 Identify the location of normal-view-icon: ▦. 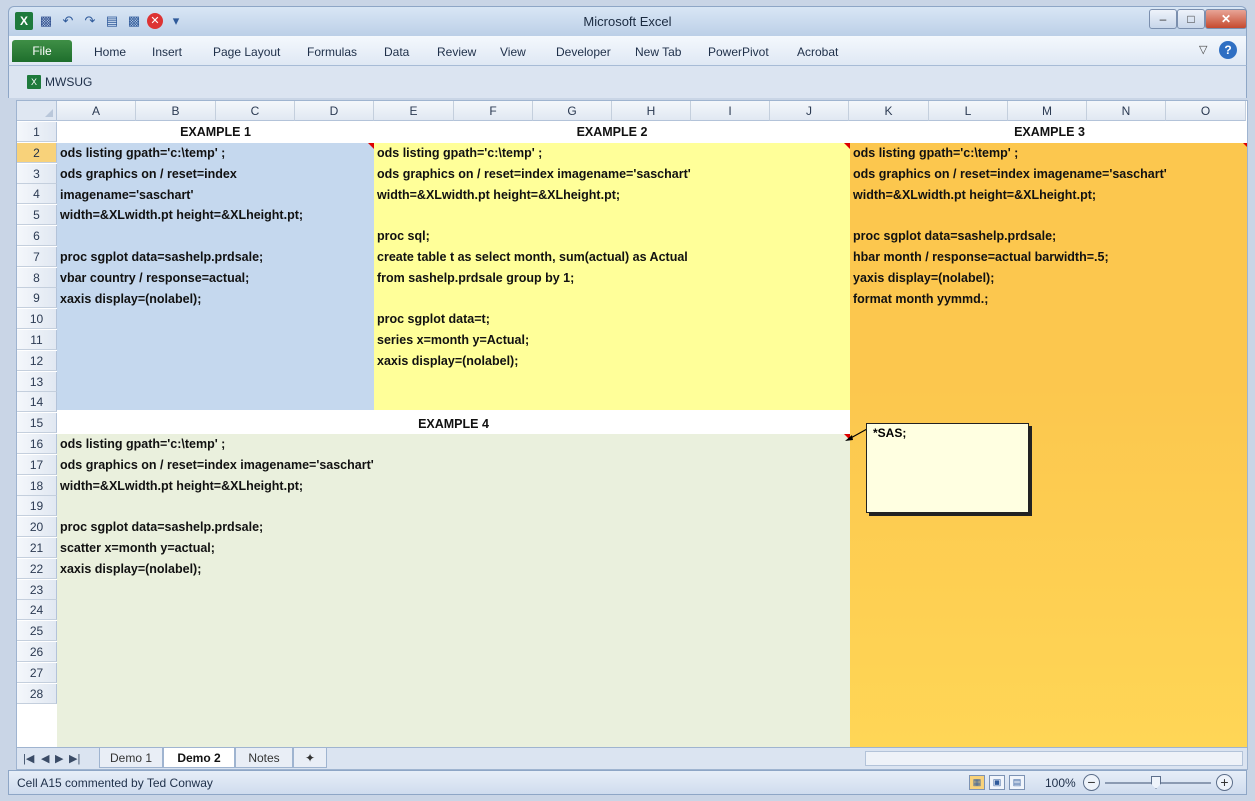
(977, 782).